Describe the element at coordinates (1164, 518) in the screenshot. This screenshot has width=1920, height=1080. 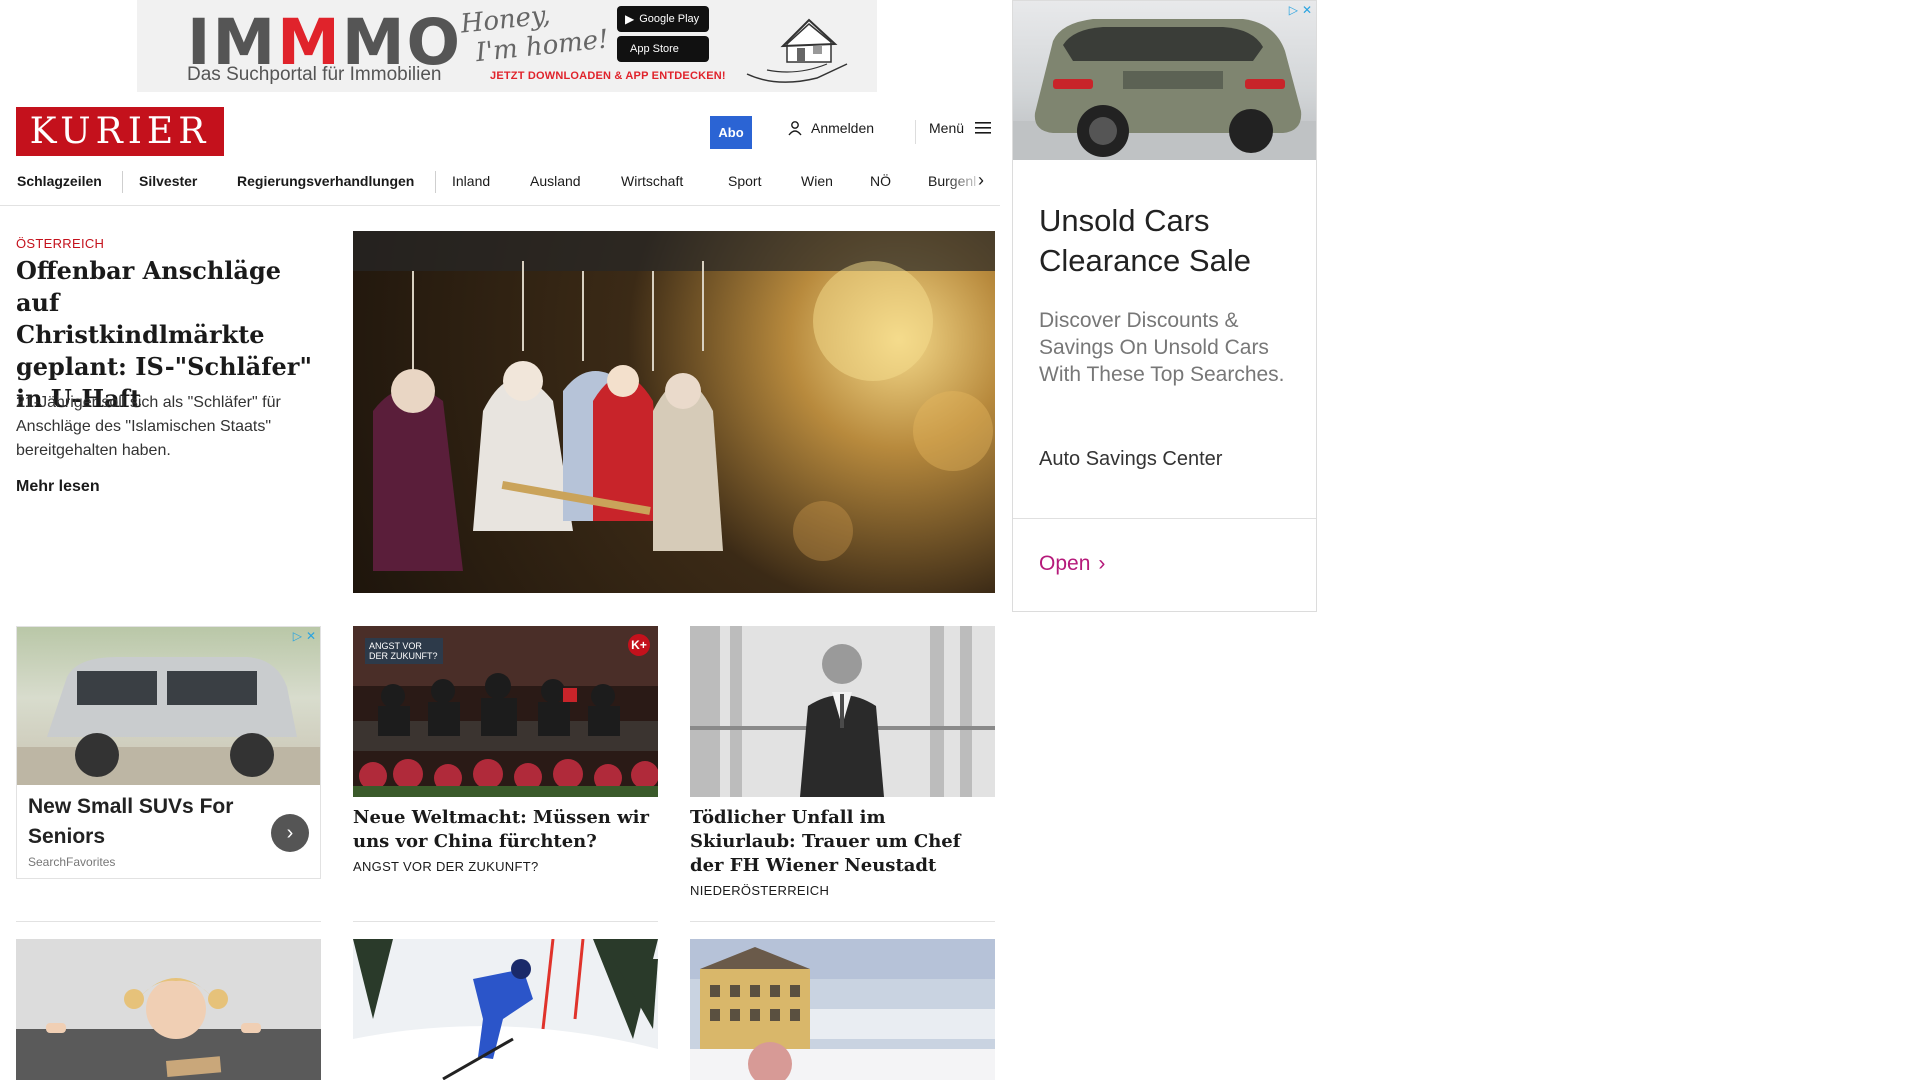
I see `ad-divider` at that location.